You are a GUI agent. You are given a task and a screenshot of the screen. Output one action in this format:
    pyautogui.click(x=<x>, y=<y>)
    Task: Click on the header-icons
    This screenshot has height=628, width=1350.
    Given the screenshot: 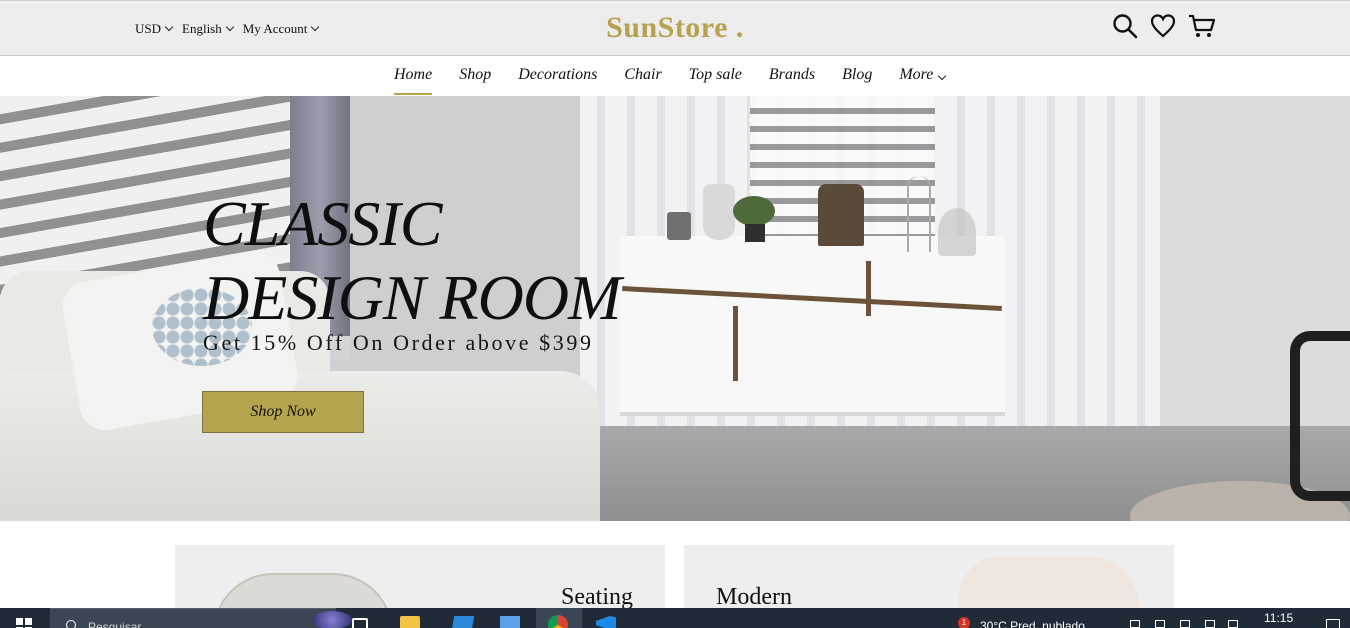 What is the action you would take?
    pyautogui.click(x=1164, y=26)
    